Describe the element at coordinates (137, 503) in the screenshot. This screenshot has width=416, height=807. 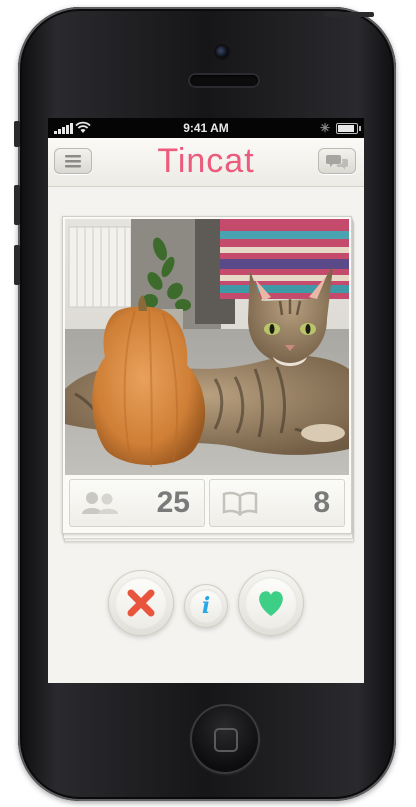
I see `friends-stat: 25` at that location.